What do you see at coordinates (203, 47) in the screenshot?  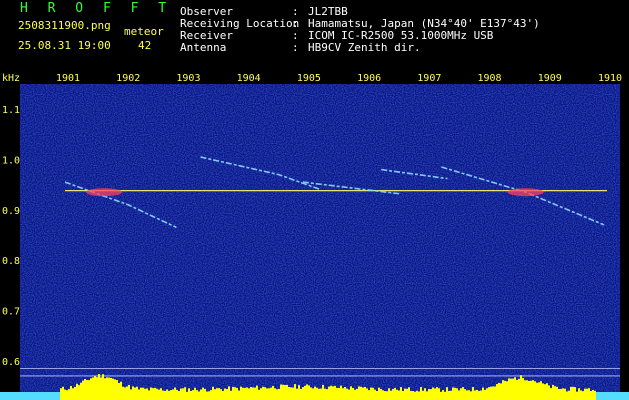 I see `info-label-antenna: Antenna` at bounding box center [203, 47].